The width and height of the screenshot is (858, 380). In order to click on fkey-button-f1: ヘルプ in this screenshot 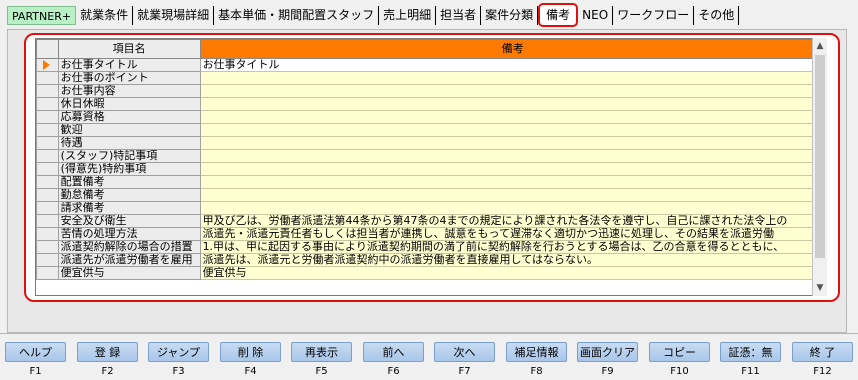, I will do `click(35, 352)`.